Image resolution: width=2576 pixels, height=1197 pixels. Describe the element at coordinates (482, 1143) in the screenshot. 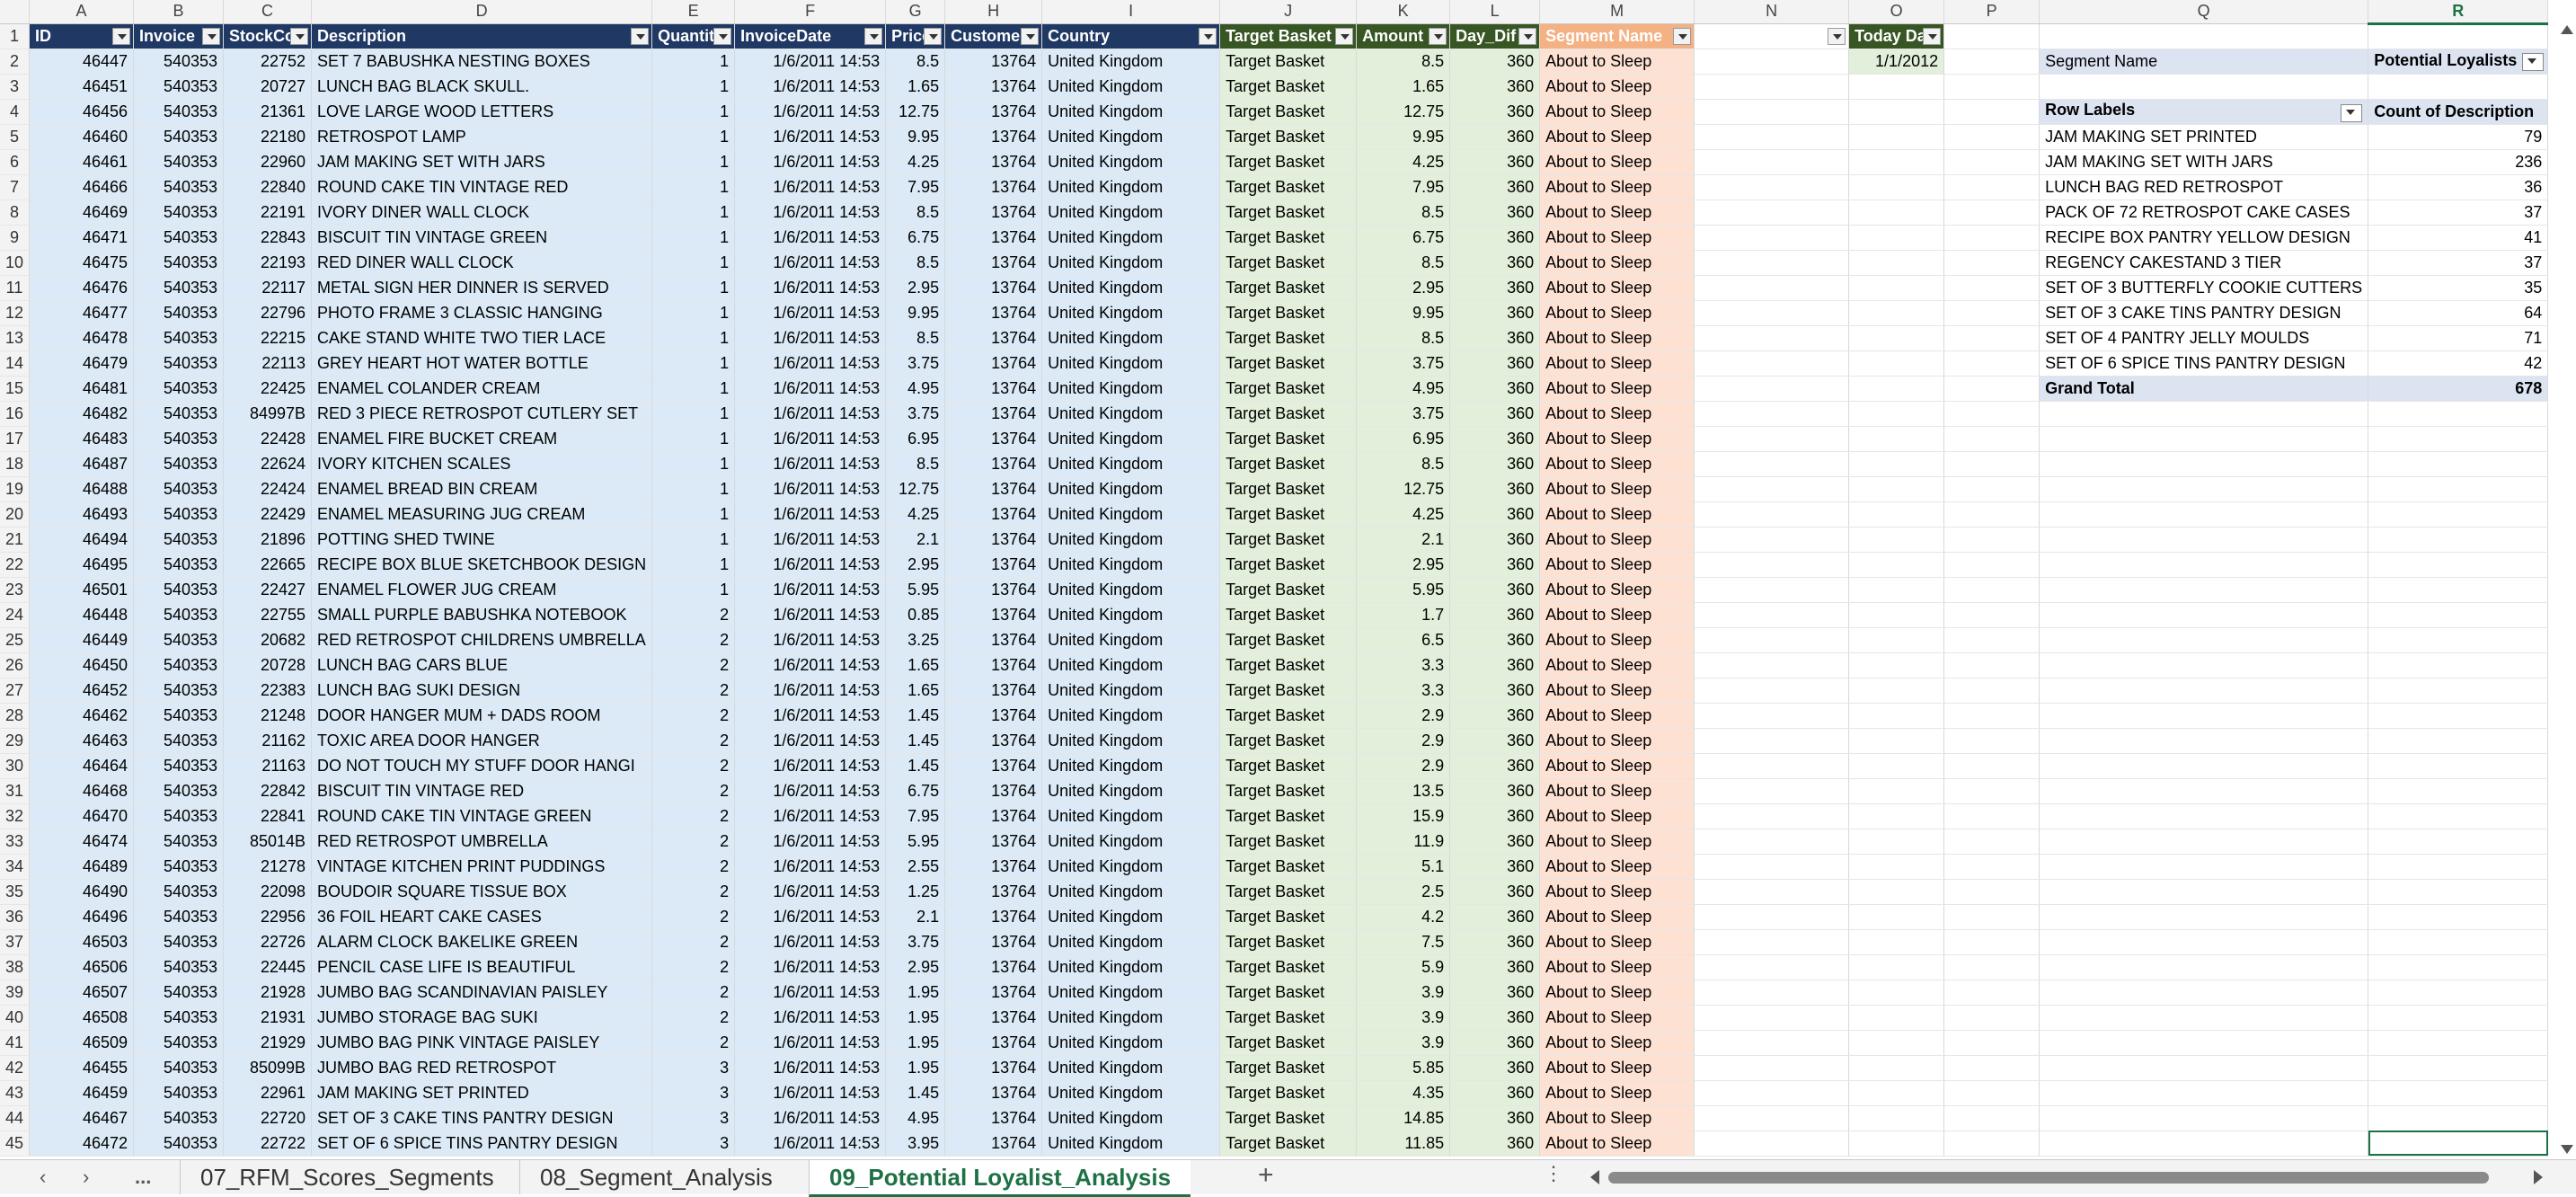

I see `cell-description: SET OF 6 SPICE TINS PANTRY DESIGN` at that location.